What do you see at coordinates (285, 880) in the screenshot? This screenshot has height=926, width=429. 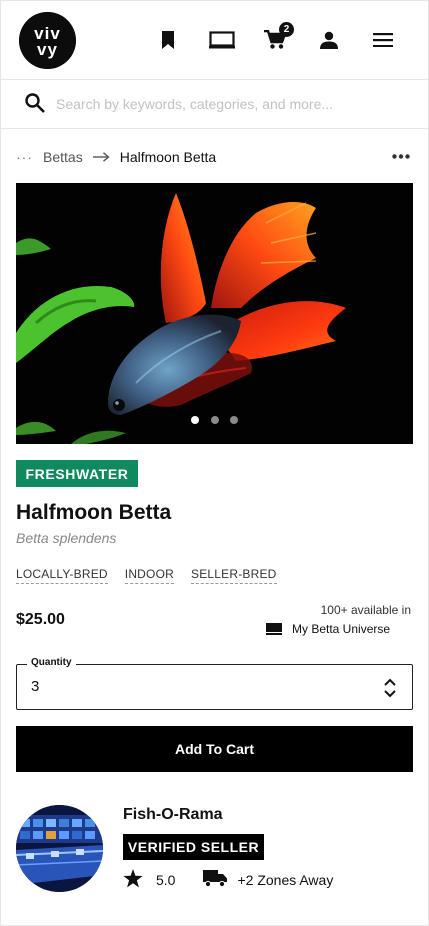 I see `seller-distance: +2 Zones Away` at bounding box center [285, 880].